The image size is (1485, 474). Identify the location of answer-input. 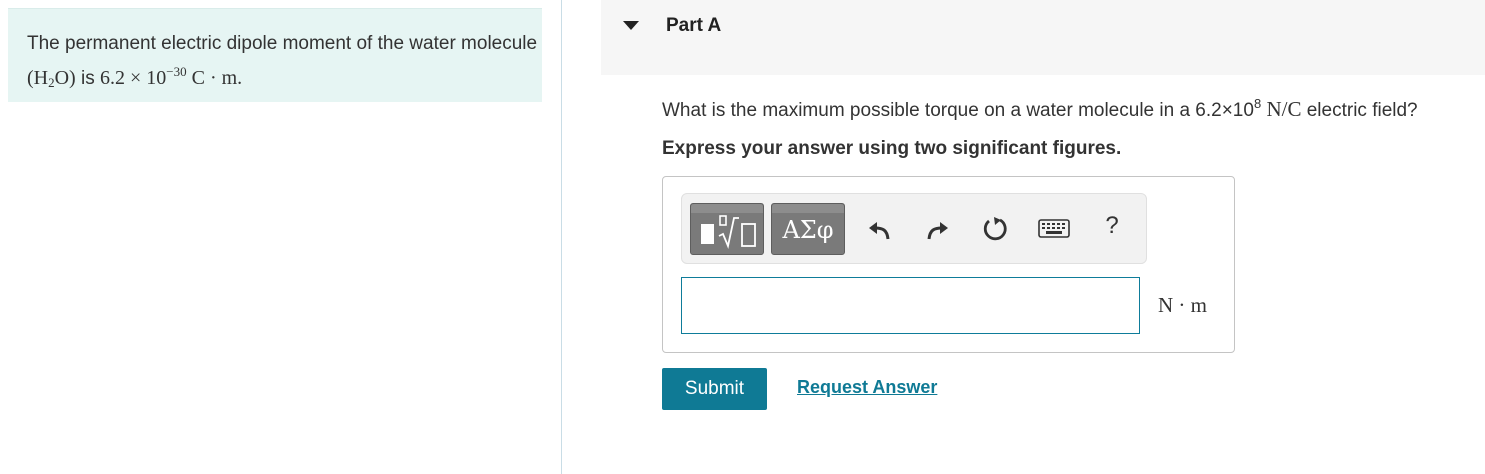
(910, 305).